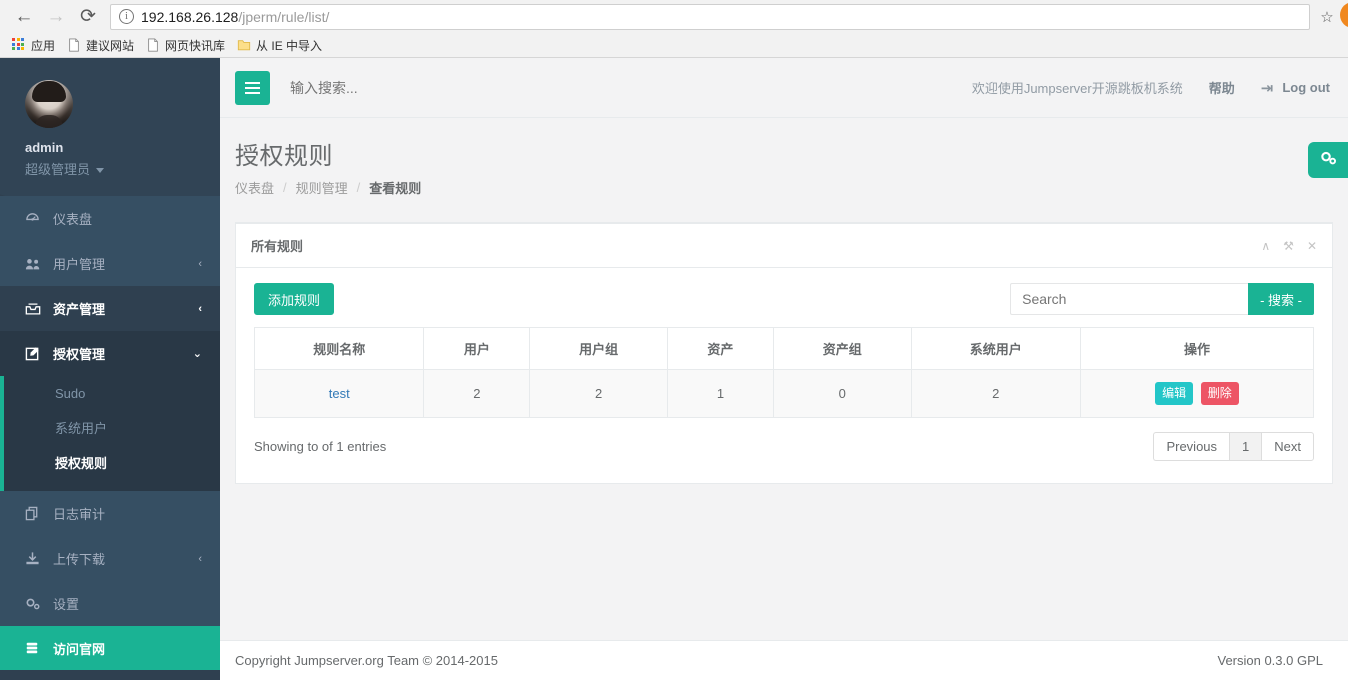  Describe the element at coordinates (1327, 17) in the screenshot. I see `star-icon: ☆` at that location.